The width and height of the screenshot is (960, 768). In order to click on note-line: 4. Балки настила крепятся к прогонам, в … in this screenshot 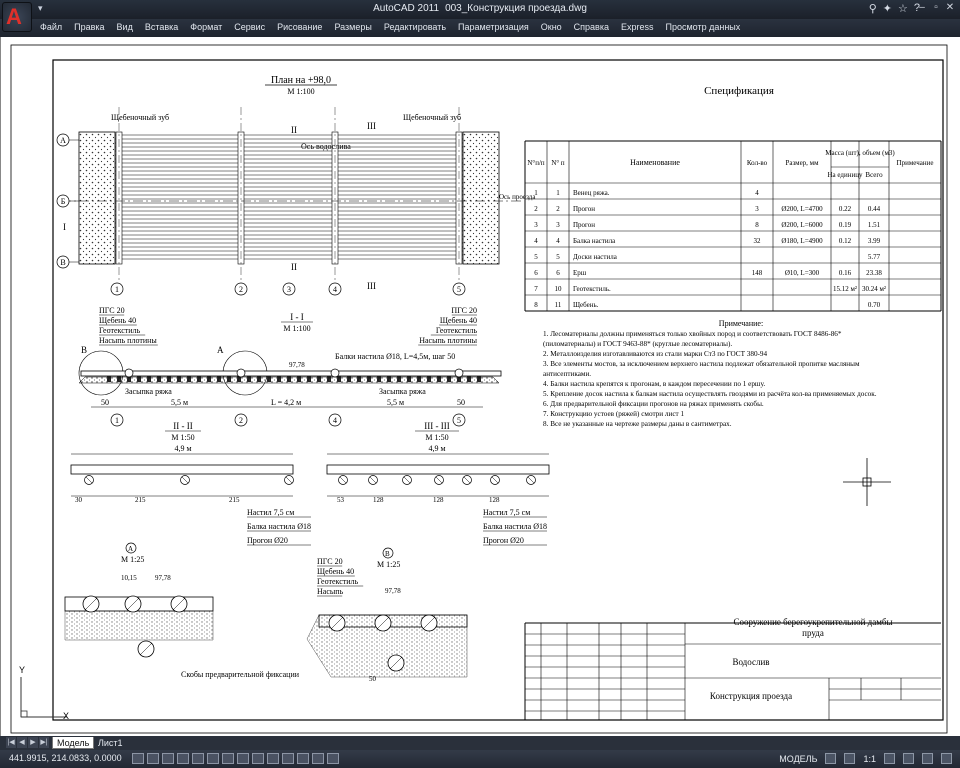, I will do `click(654, 384)`.